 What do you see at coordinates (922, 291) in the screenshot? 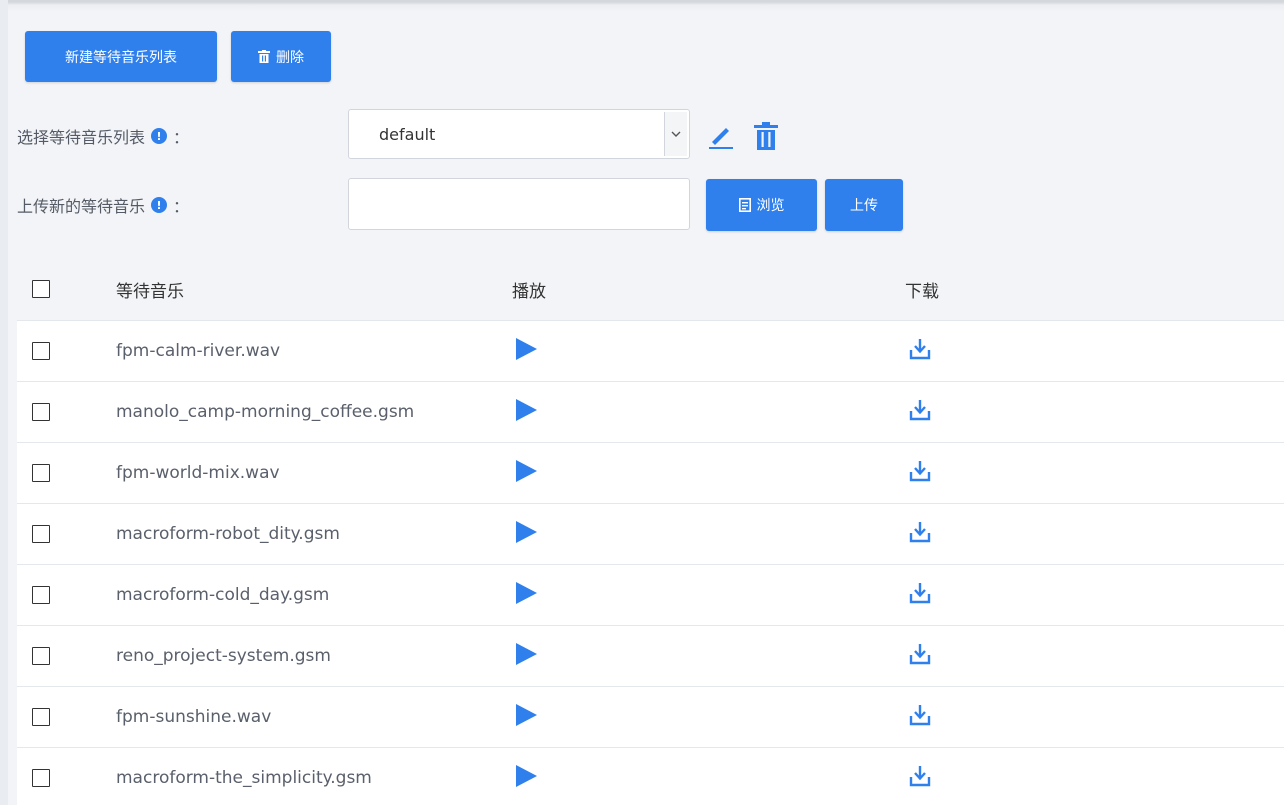
I see `header-download: 下载` at bounding box center [922, 291].